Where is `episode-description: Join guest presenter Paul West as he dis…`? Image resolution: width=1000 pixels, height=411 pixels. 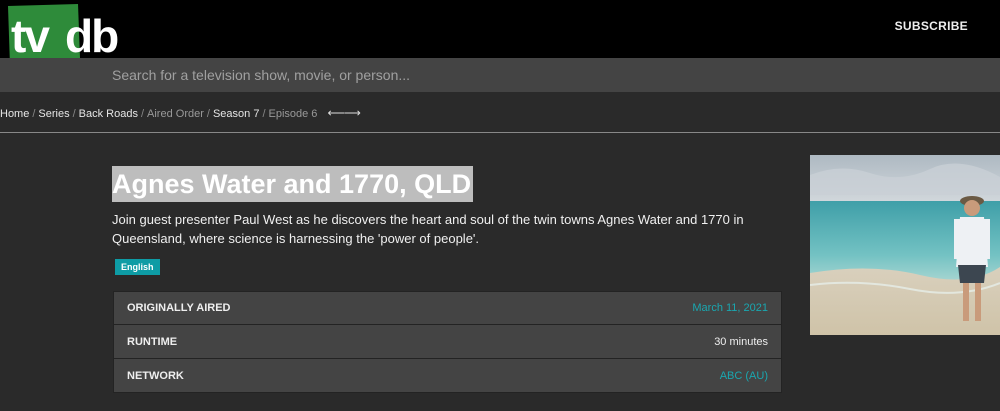 episode-description: Join guest presenter Paul West as he dis… is located at coordinates (428, 229).